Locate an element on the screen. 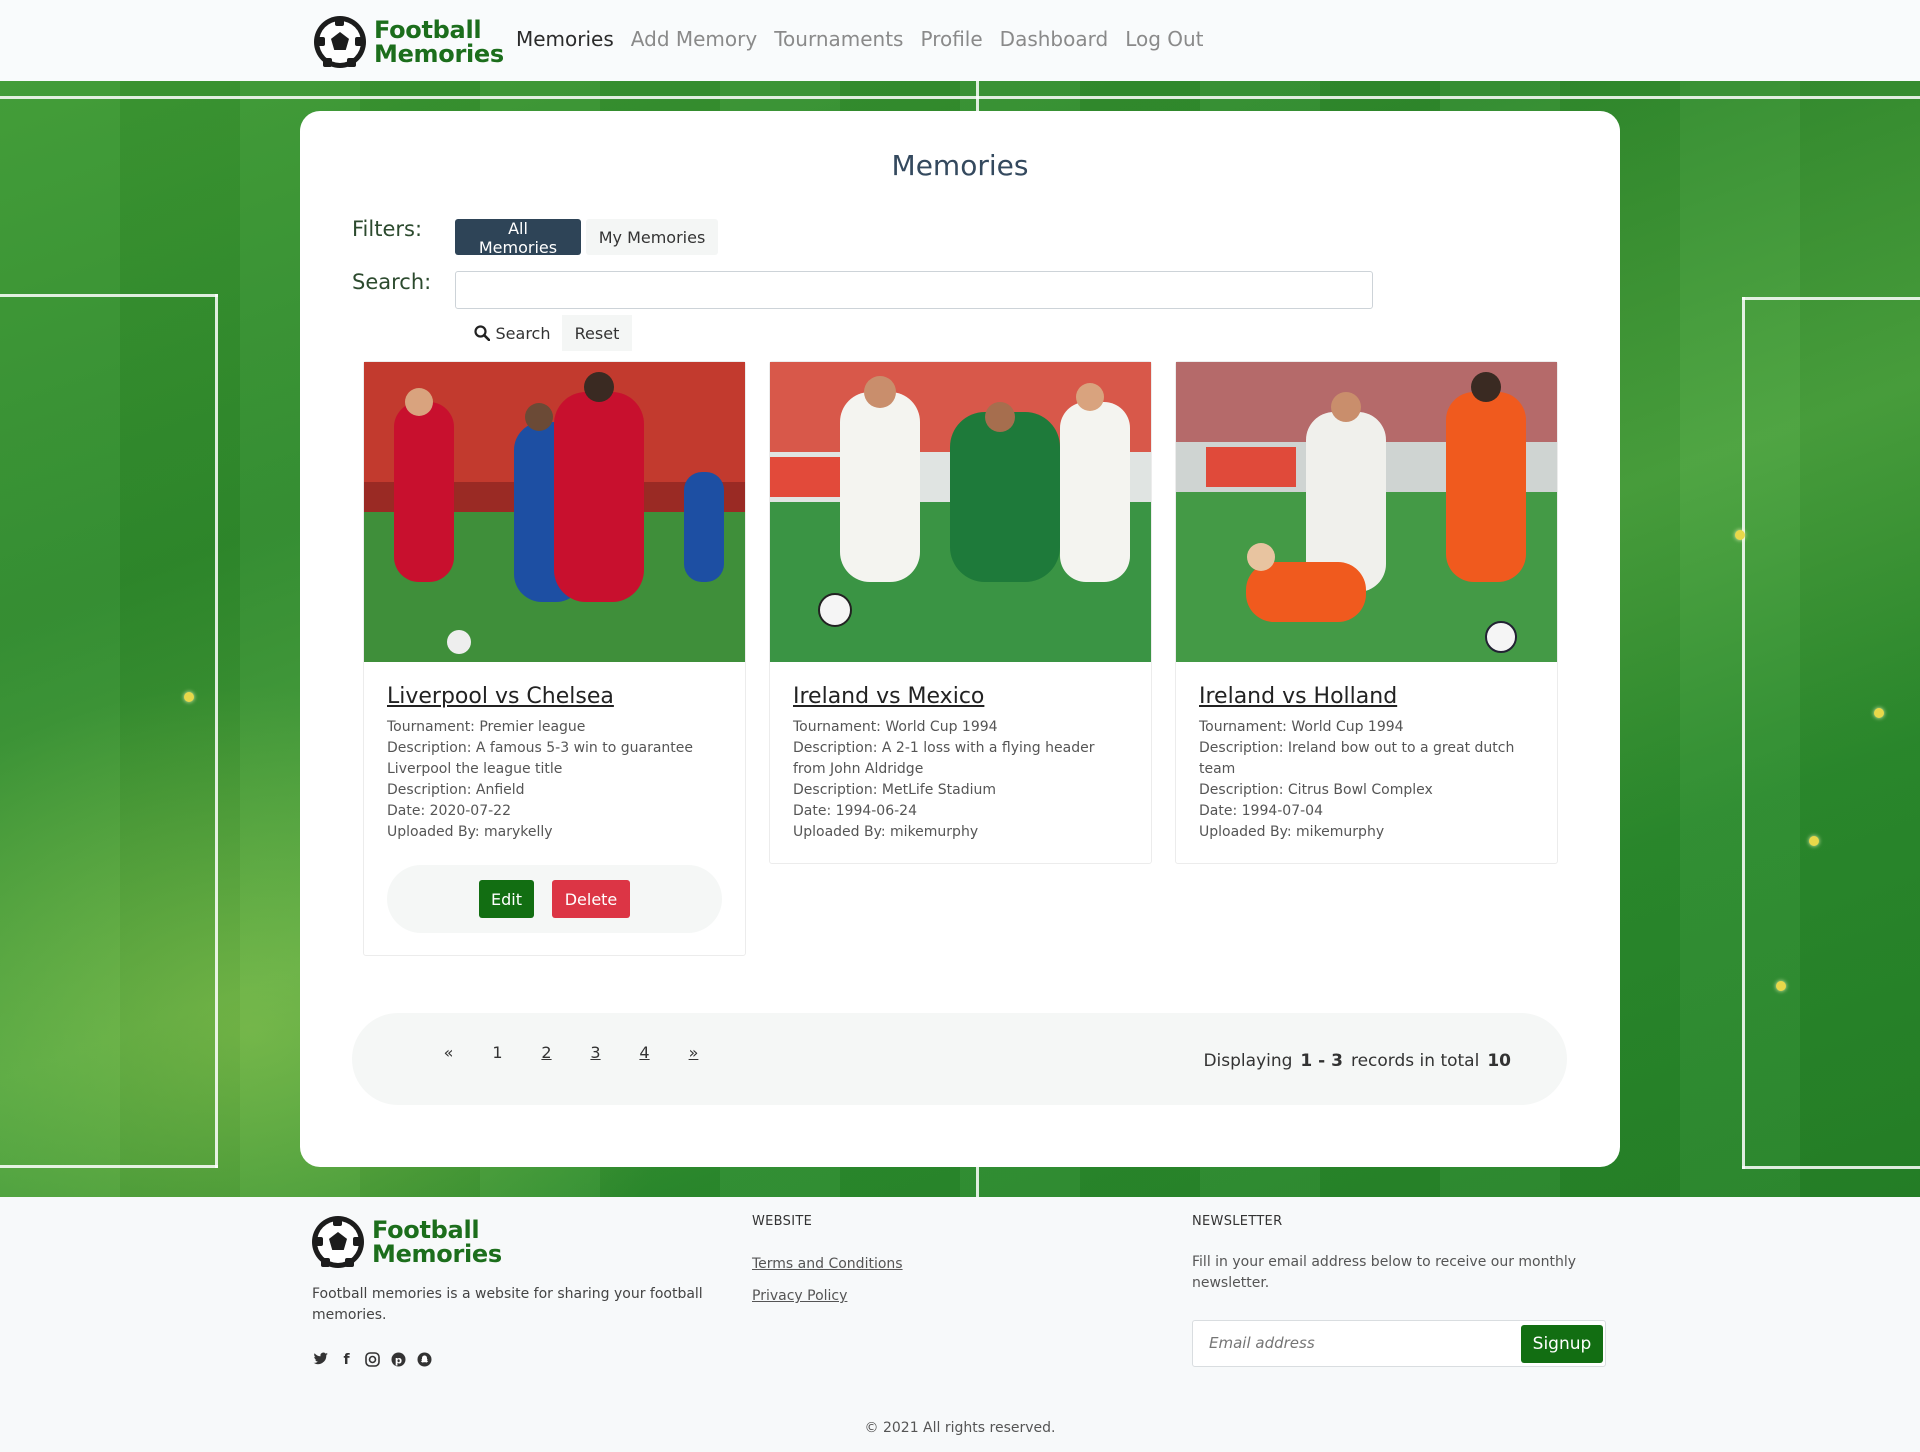  filters-label: Filters: is located at coordinates (387, 229).